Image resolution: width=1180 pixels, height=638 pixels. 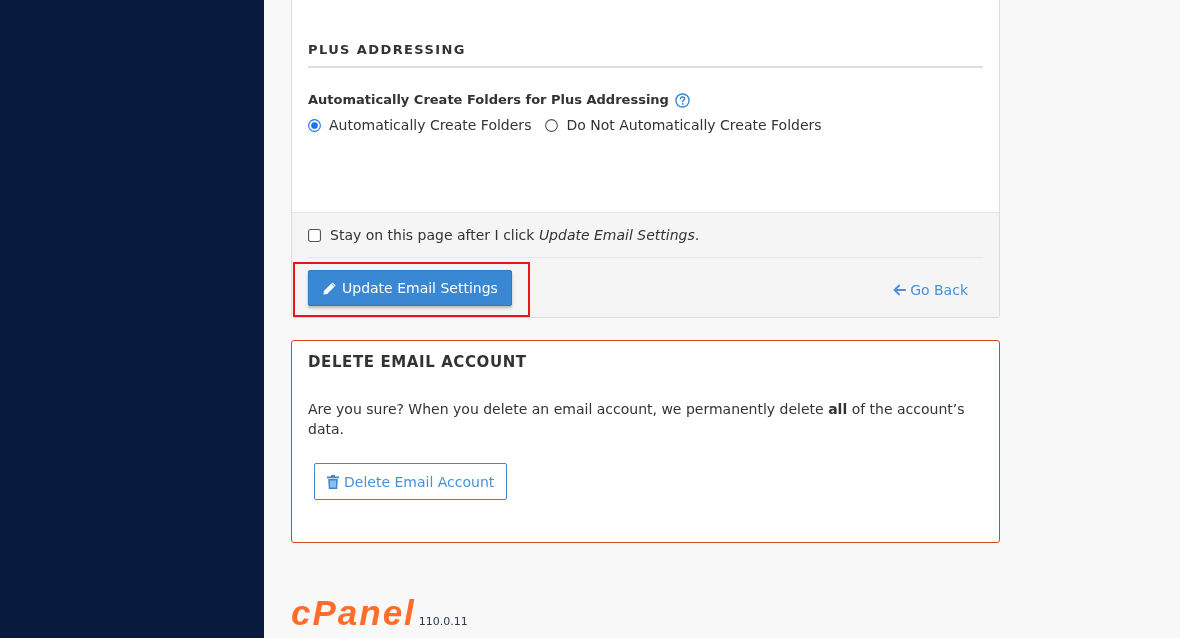 What do you see at coordinates (682, 100) in the screenshot?
I see `help-icon` at bounding box center [682, 100].